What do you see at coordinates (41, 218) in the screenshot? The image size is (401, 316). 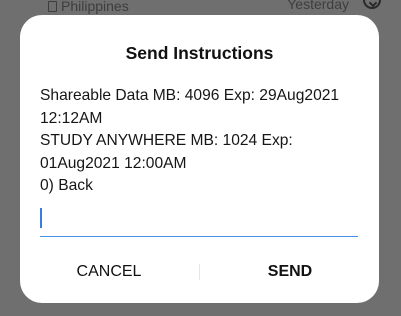 I see `text-cursor` at bounding box center [41, 218].